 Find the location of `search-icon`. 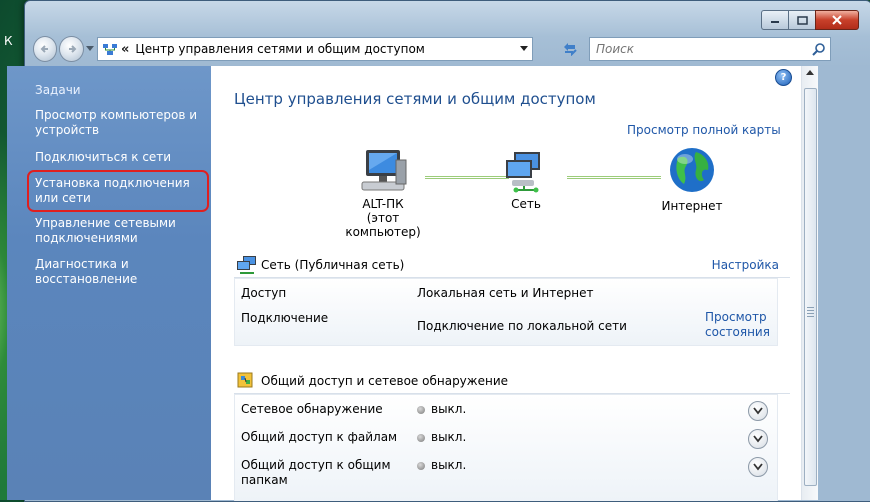

search-icon is located at coordinates (818, 49).